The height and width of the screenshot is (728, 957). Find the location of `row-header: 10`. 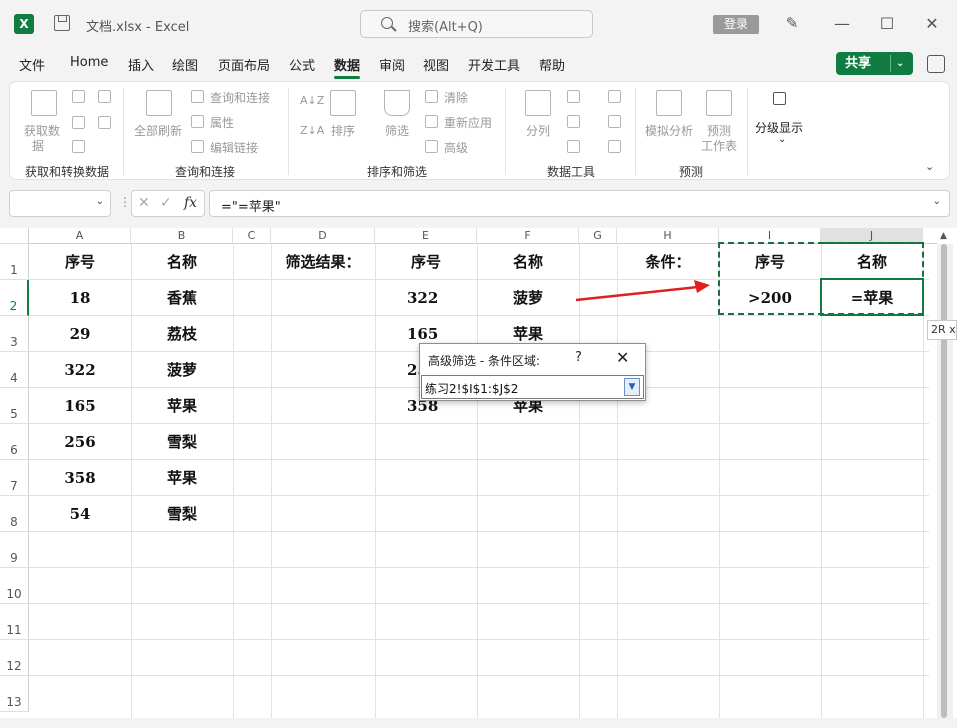

row-header: 10 is located at coordinates (14, 586).